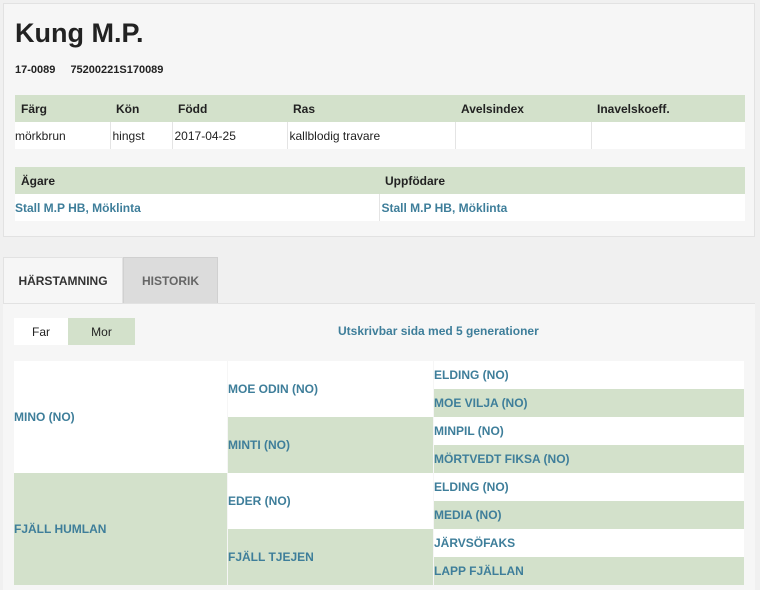  Describe the element at coordinates (117, 70) in the screenshot. I see `ueln-number: 75200221S170089` at that location.